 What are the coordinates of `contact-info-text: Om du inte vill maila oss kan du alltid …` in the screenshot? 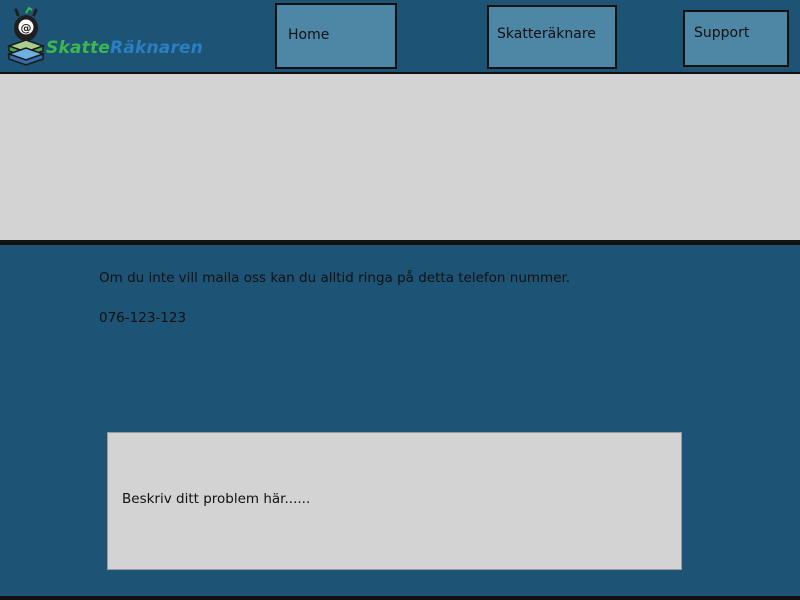 It's located at (335, 278).